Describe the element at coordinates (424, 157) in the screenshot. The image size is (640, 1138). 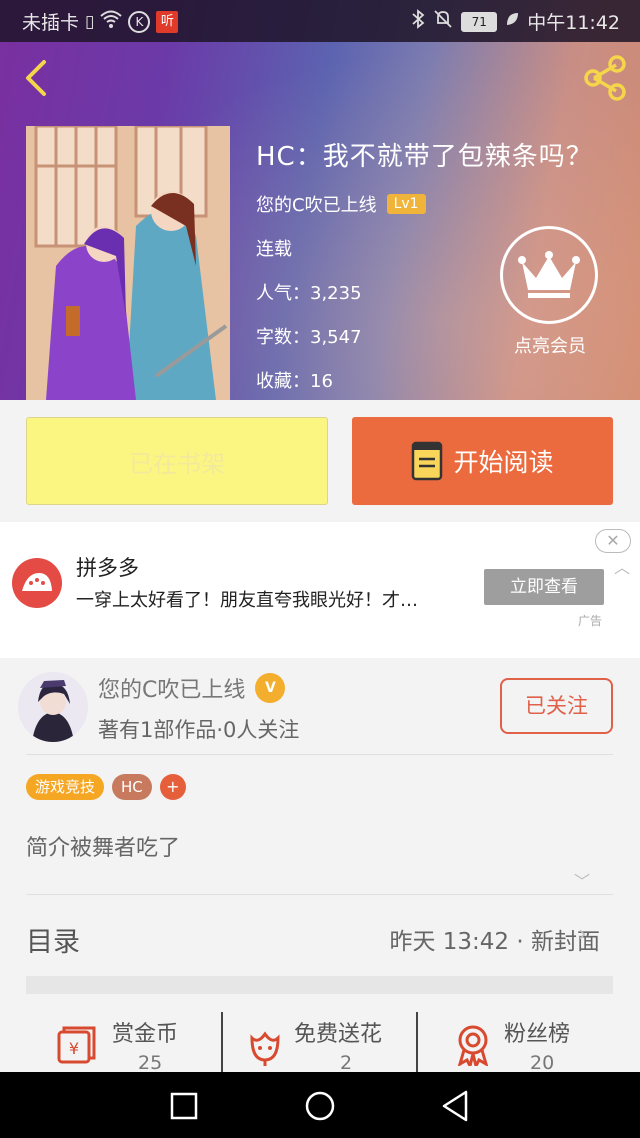
I see `book-title: HC：我不就带了包辣条吗？` at that location.